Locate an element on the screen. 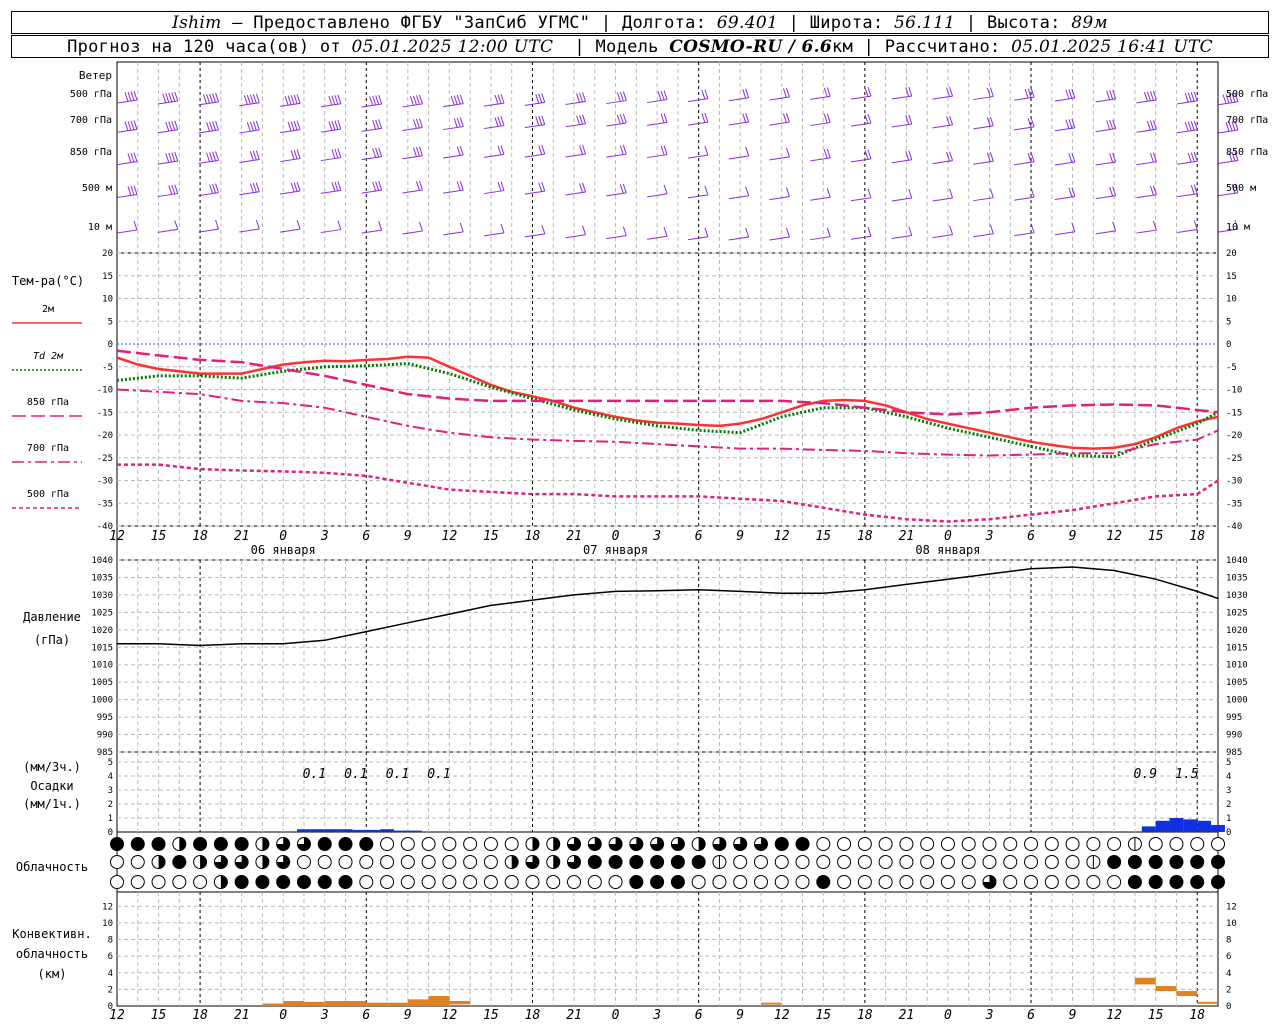 This screenshot has width=1280, height=1024. pressure-tick-label: 1000 is located at coordinates (102, 701).